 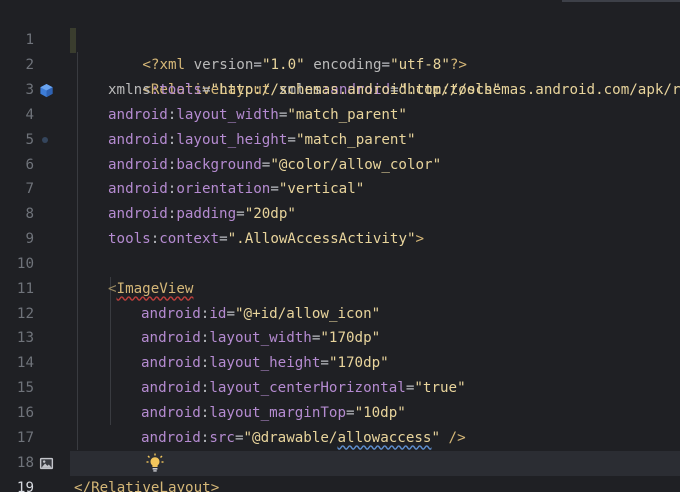 What do you see at coordinates (83, 485) in the screenshot?
I see `tag-close-open: </` at bounding box center [83, 485].